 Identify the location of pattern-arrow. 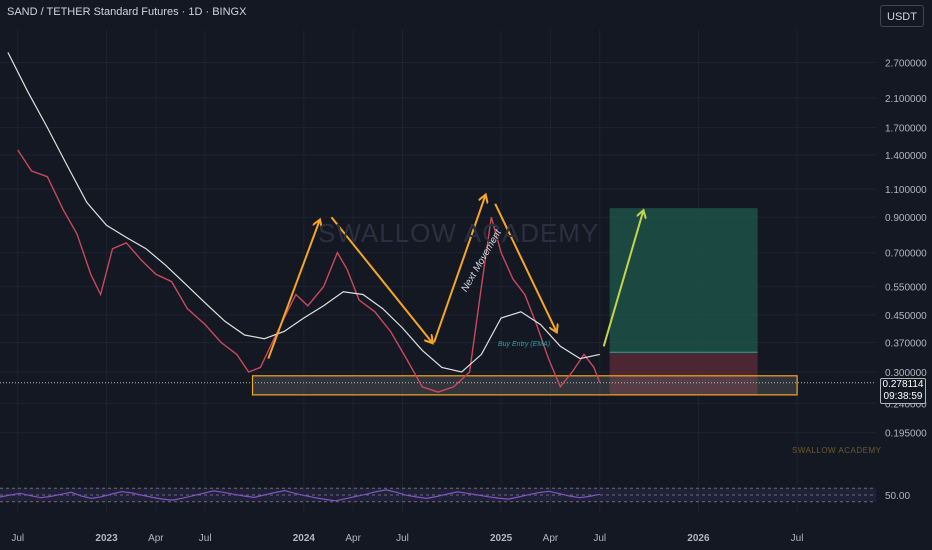
(293, 289).